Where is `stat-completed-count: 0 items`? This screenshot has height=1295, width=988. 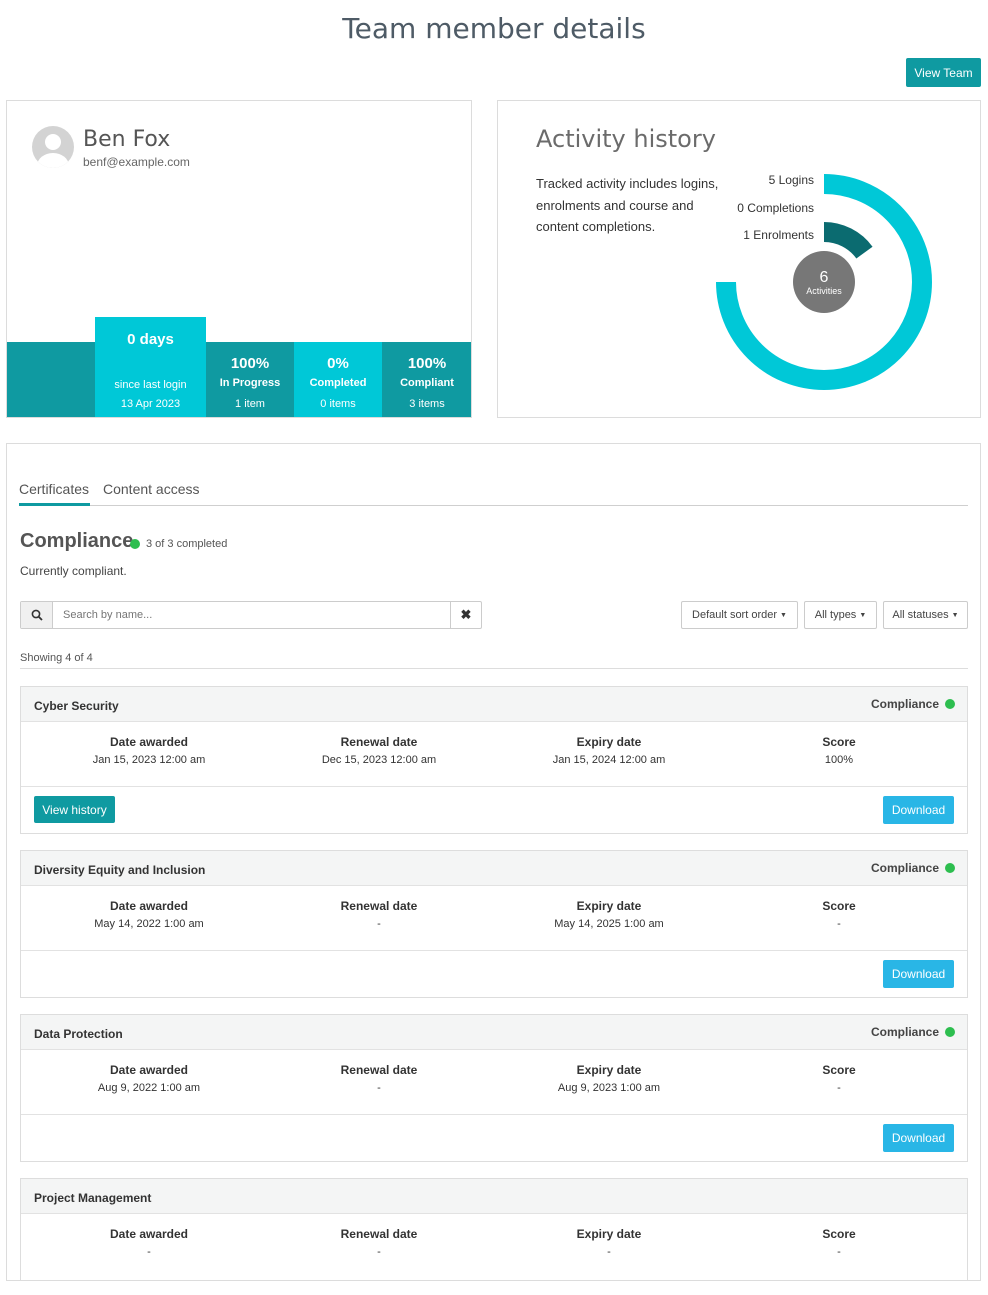 stat-completed-count: 0 items is located at coordinates (338, 404).